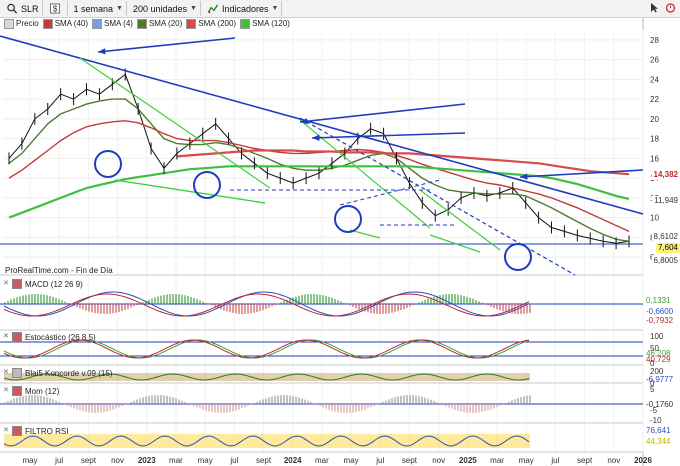  I want to click on blai-pane-title: ✕ Blai5 Koncorde v.09 (15), so click(57, 373).